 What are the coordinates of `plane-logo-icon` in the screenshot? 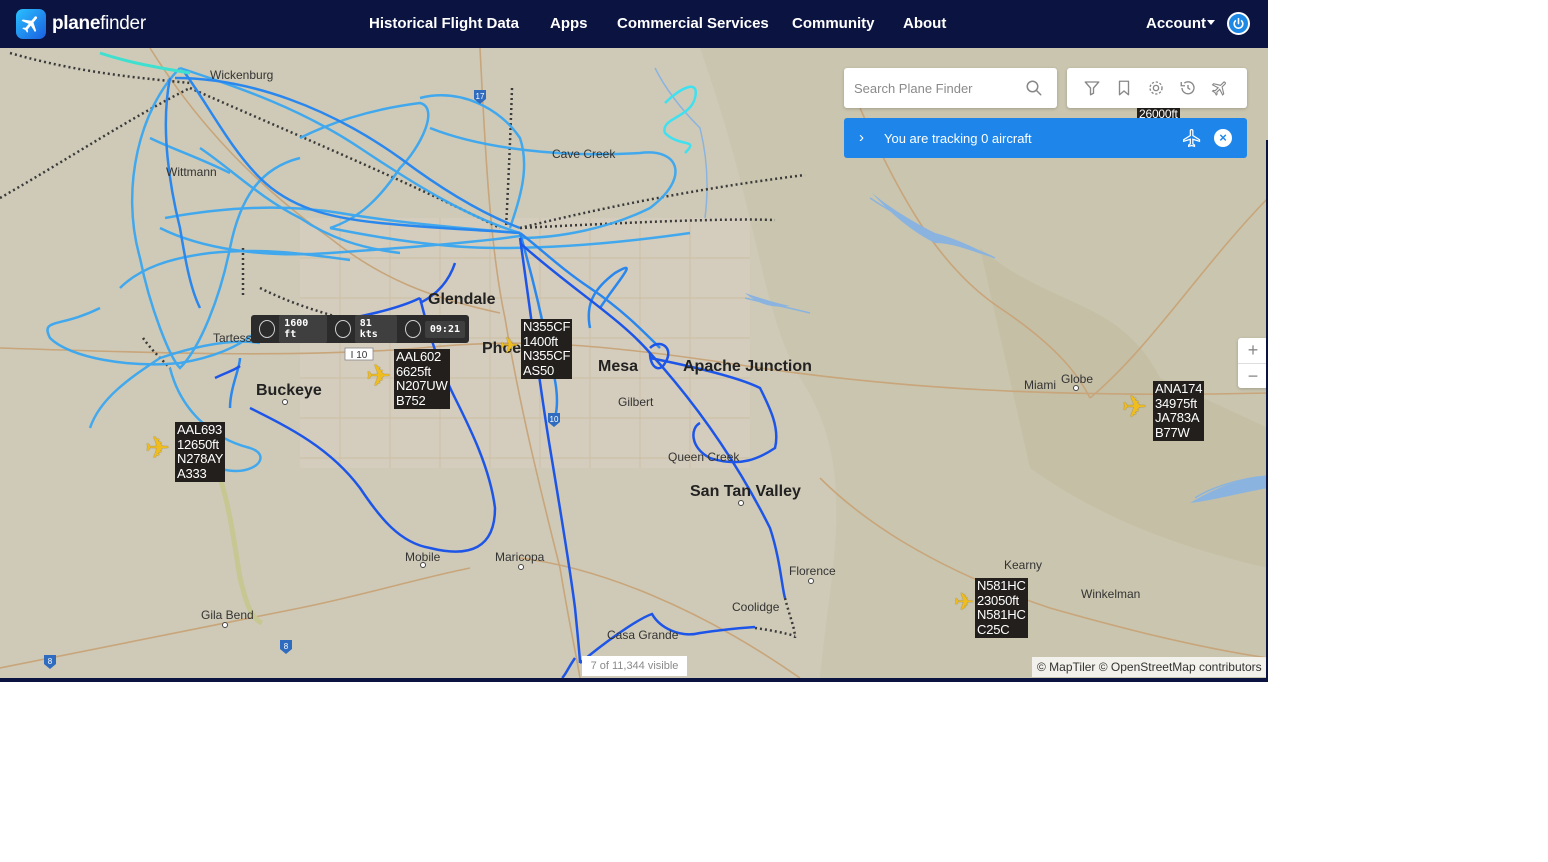 It's located at (31, 24).